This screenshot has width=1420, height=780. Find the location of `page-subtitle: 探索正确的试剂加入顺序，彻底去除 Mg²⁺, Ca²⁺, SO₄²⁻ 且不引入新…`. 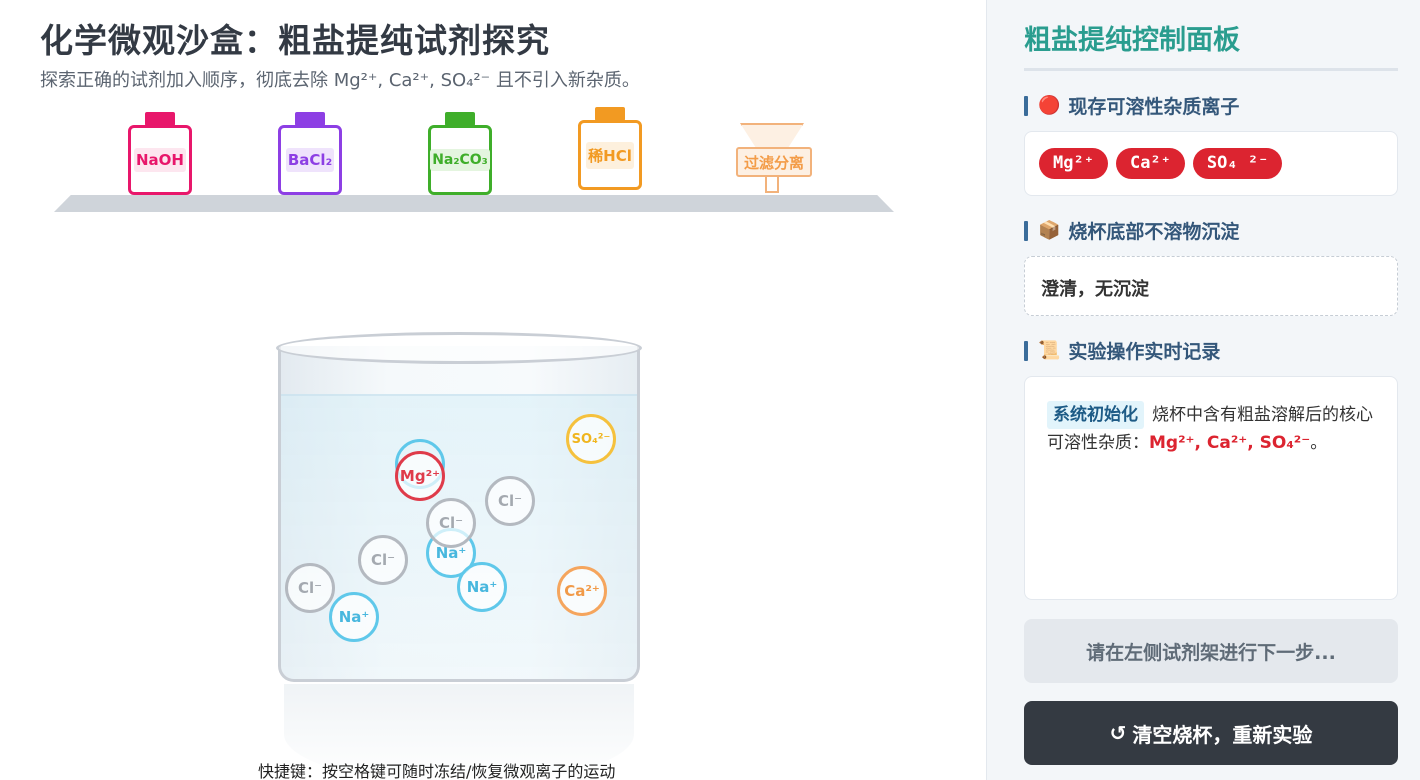

page-subtitle: 探索正确的试剂加入顺序，彻底去除 Mg²⁺, Ca²⁺, SO₄²⁻ 且不引入新… is located at coordinates (340, 80).